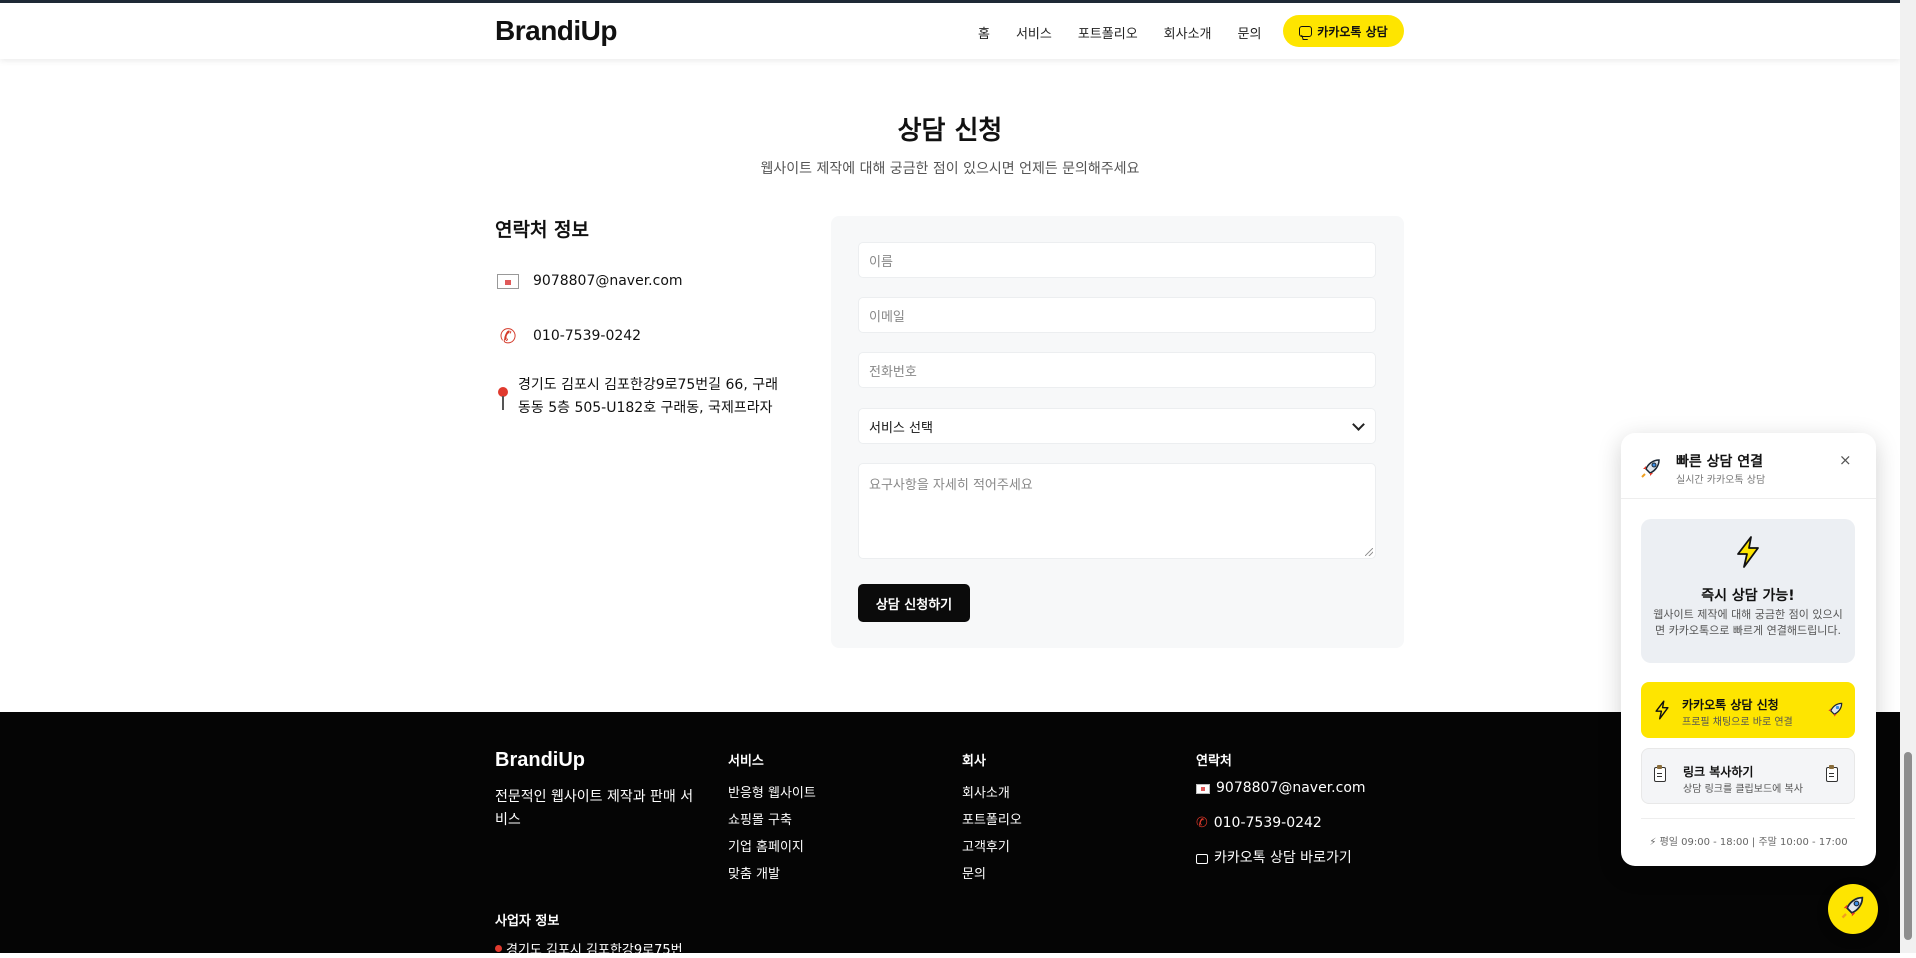  Describe the element at coordinates (950, 31) in the screenshot. I see `site-header: BrandiUp 홈 서비스 포트폴리오 회사소개 문의 카카오톡 상담` at that location.